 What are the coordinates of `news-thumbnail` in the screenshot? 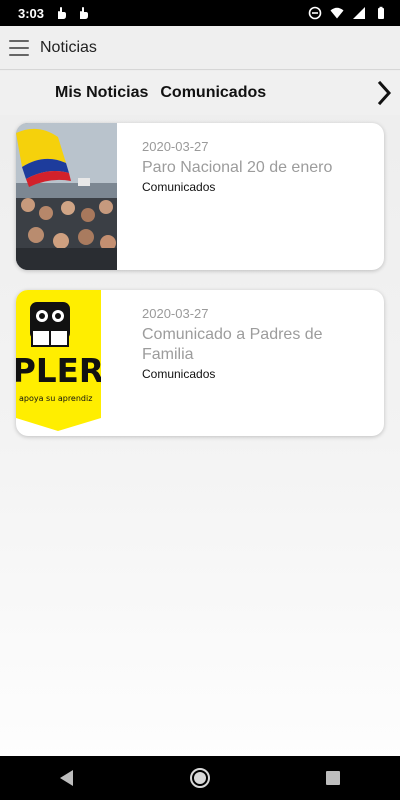 It's located at (66, 196).